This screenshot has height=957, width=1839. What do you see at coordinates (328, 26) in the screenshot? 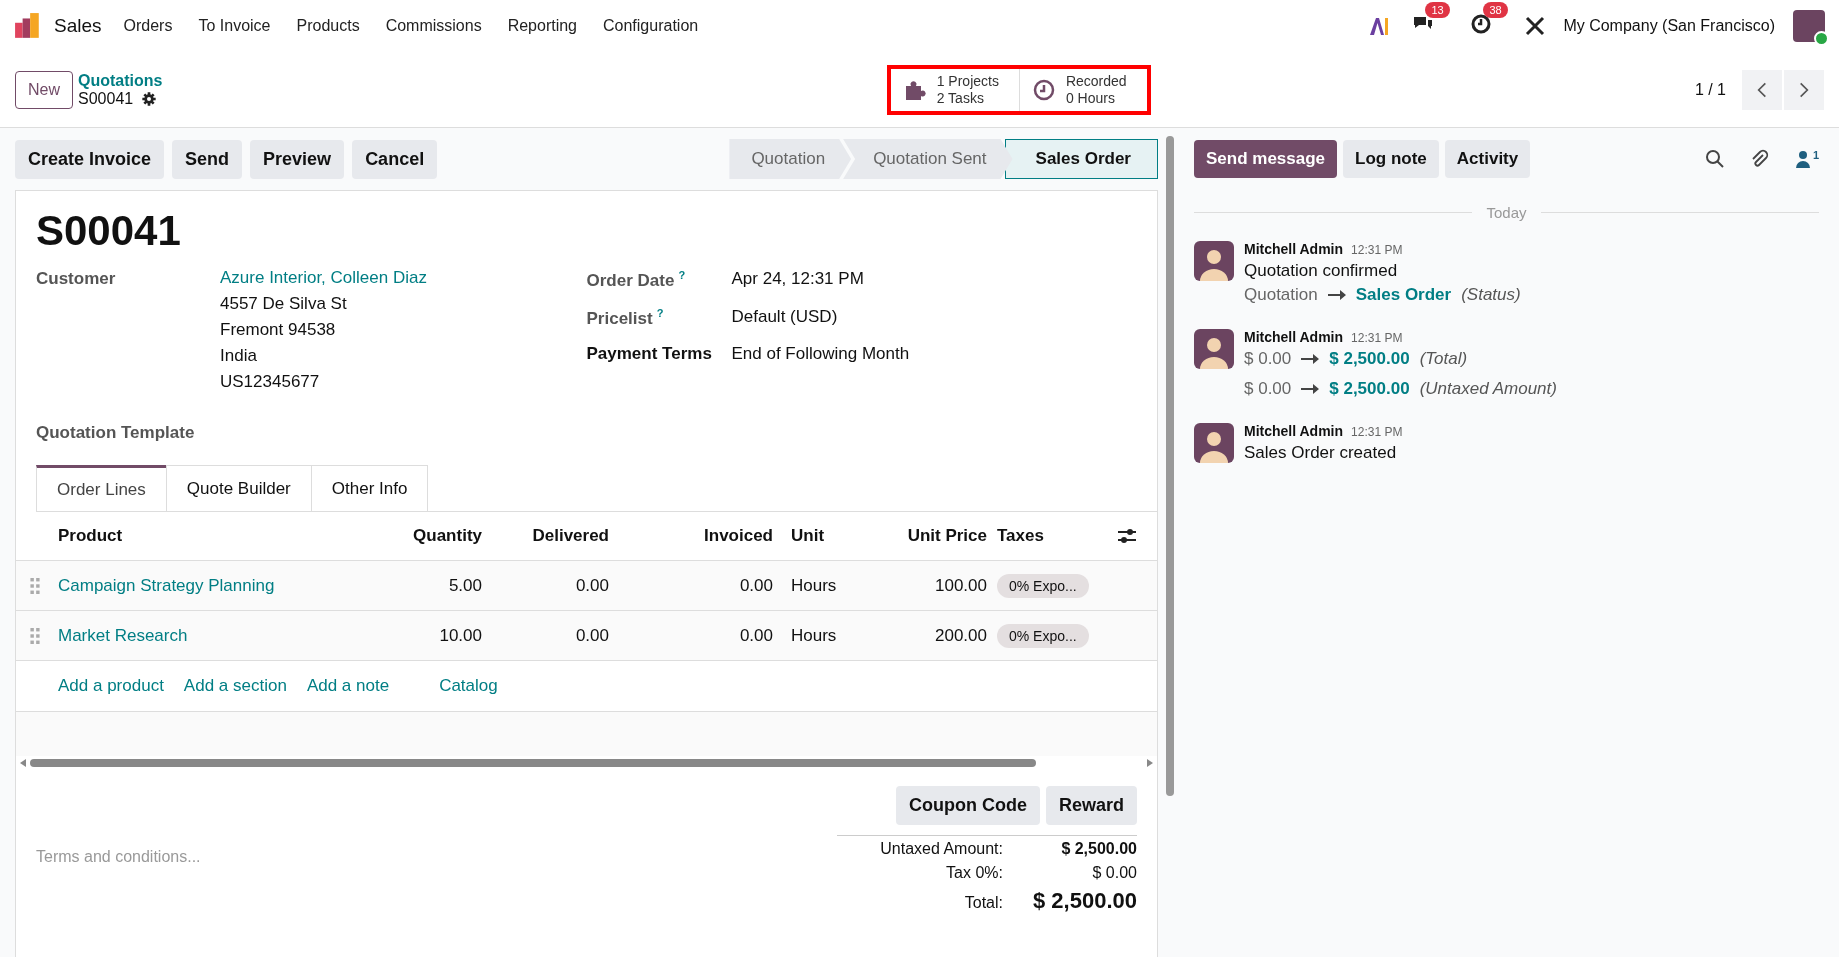
I see `menu-item: Products` at bounding box center [328, 26].